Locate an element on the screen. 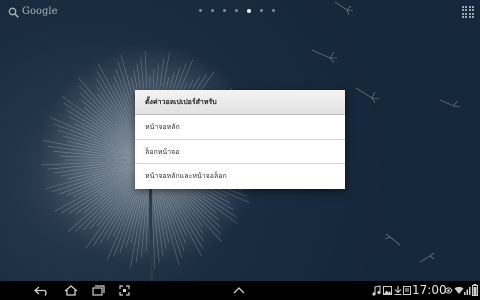  status-clock: 17:00 is located at coordinates (429, 290).